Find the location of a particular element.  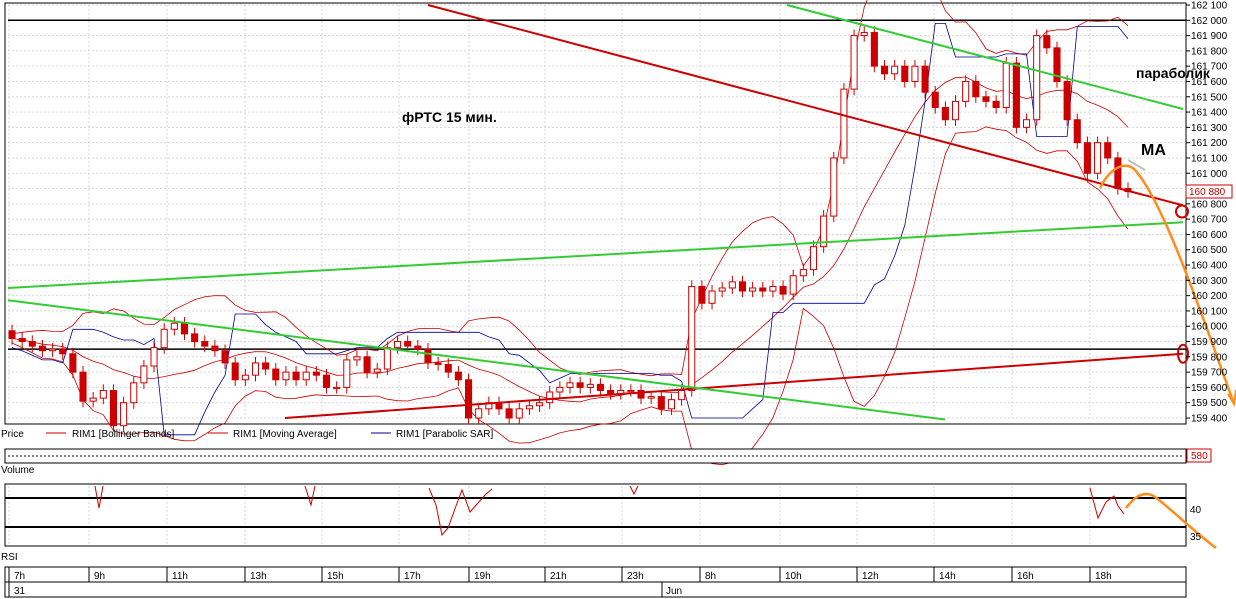

price-tick-label: 160 600 is located at coordinates (1209, 235).